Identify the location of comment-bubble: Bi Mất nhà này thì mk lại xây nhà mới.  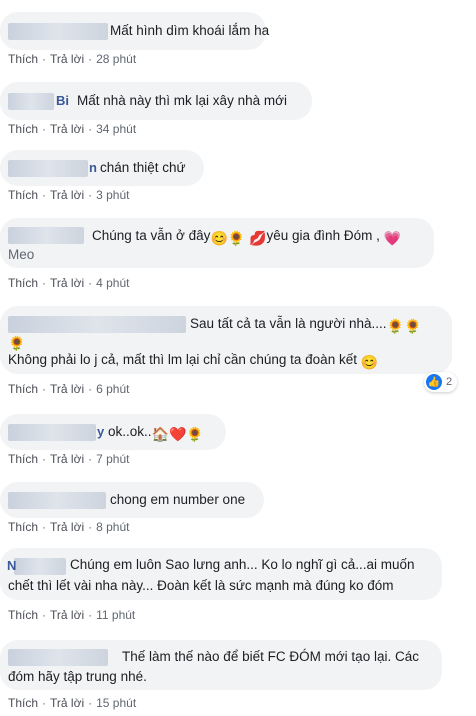
(156, 101).